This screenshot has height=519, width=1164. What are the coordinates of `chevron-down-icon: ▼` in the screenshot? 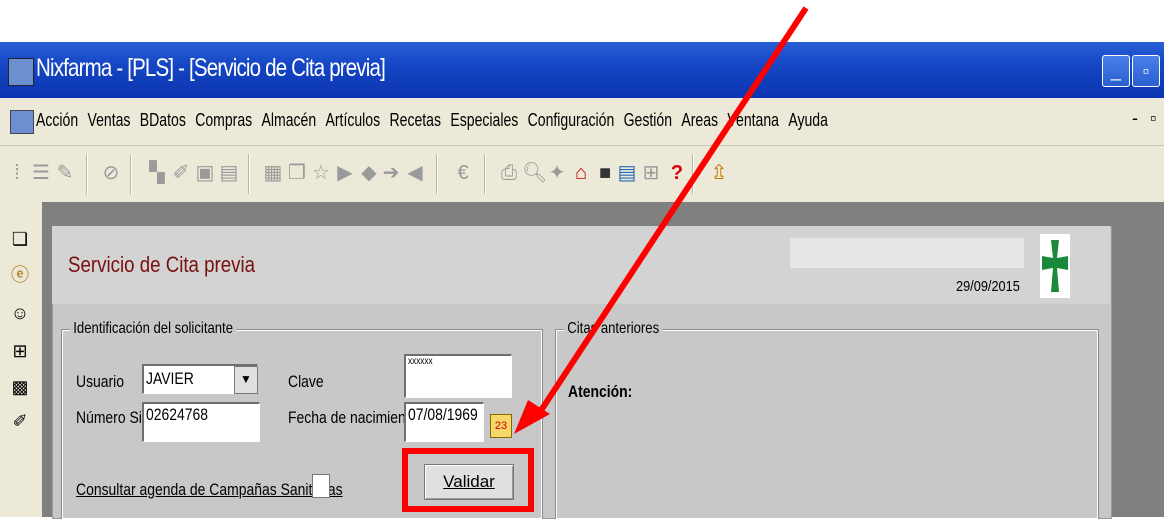 It's located at (246, 380).